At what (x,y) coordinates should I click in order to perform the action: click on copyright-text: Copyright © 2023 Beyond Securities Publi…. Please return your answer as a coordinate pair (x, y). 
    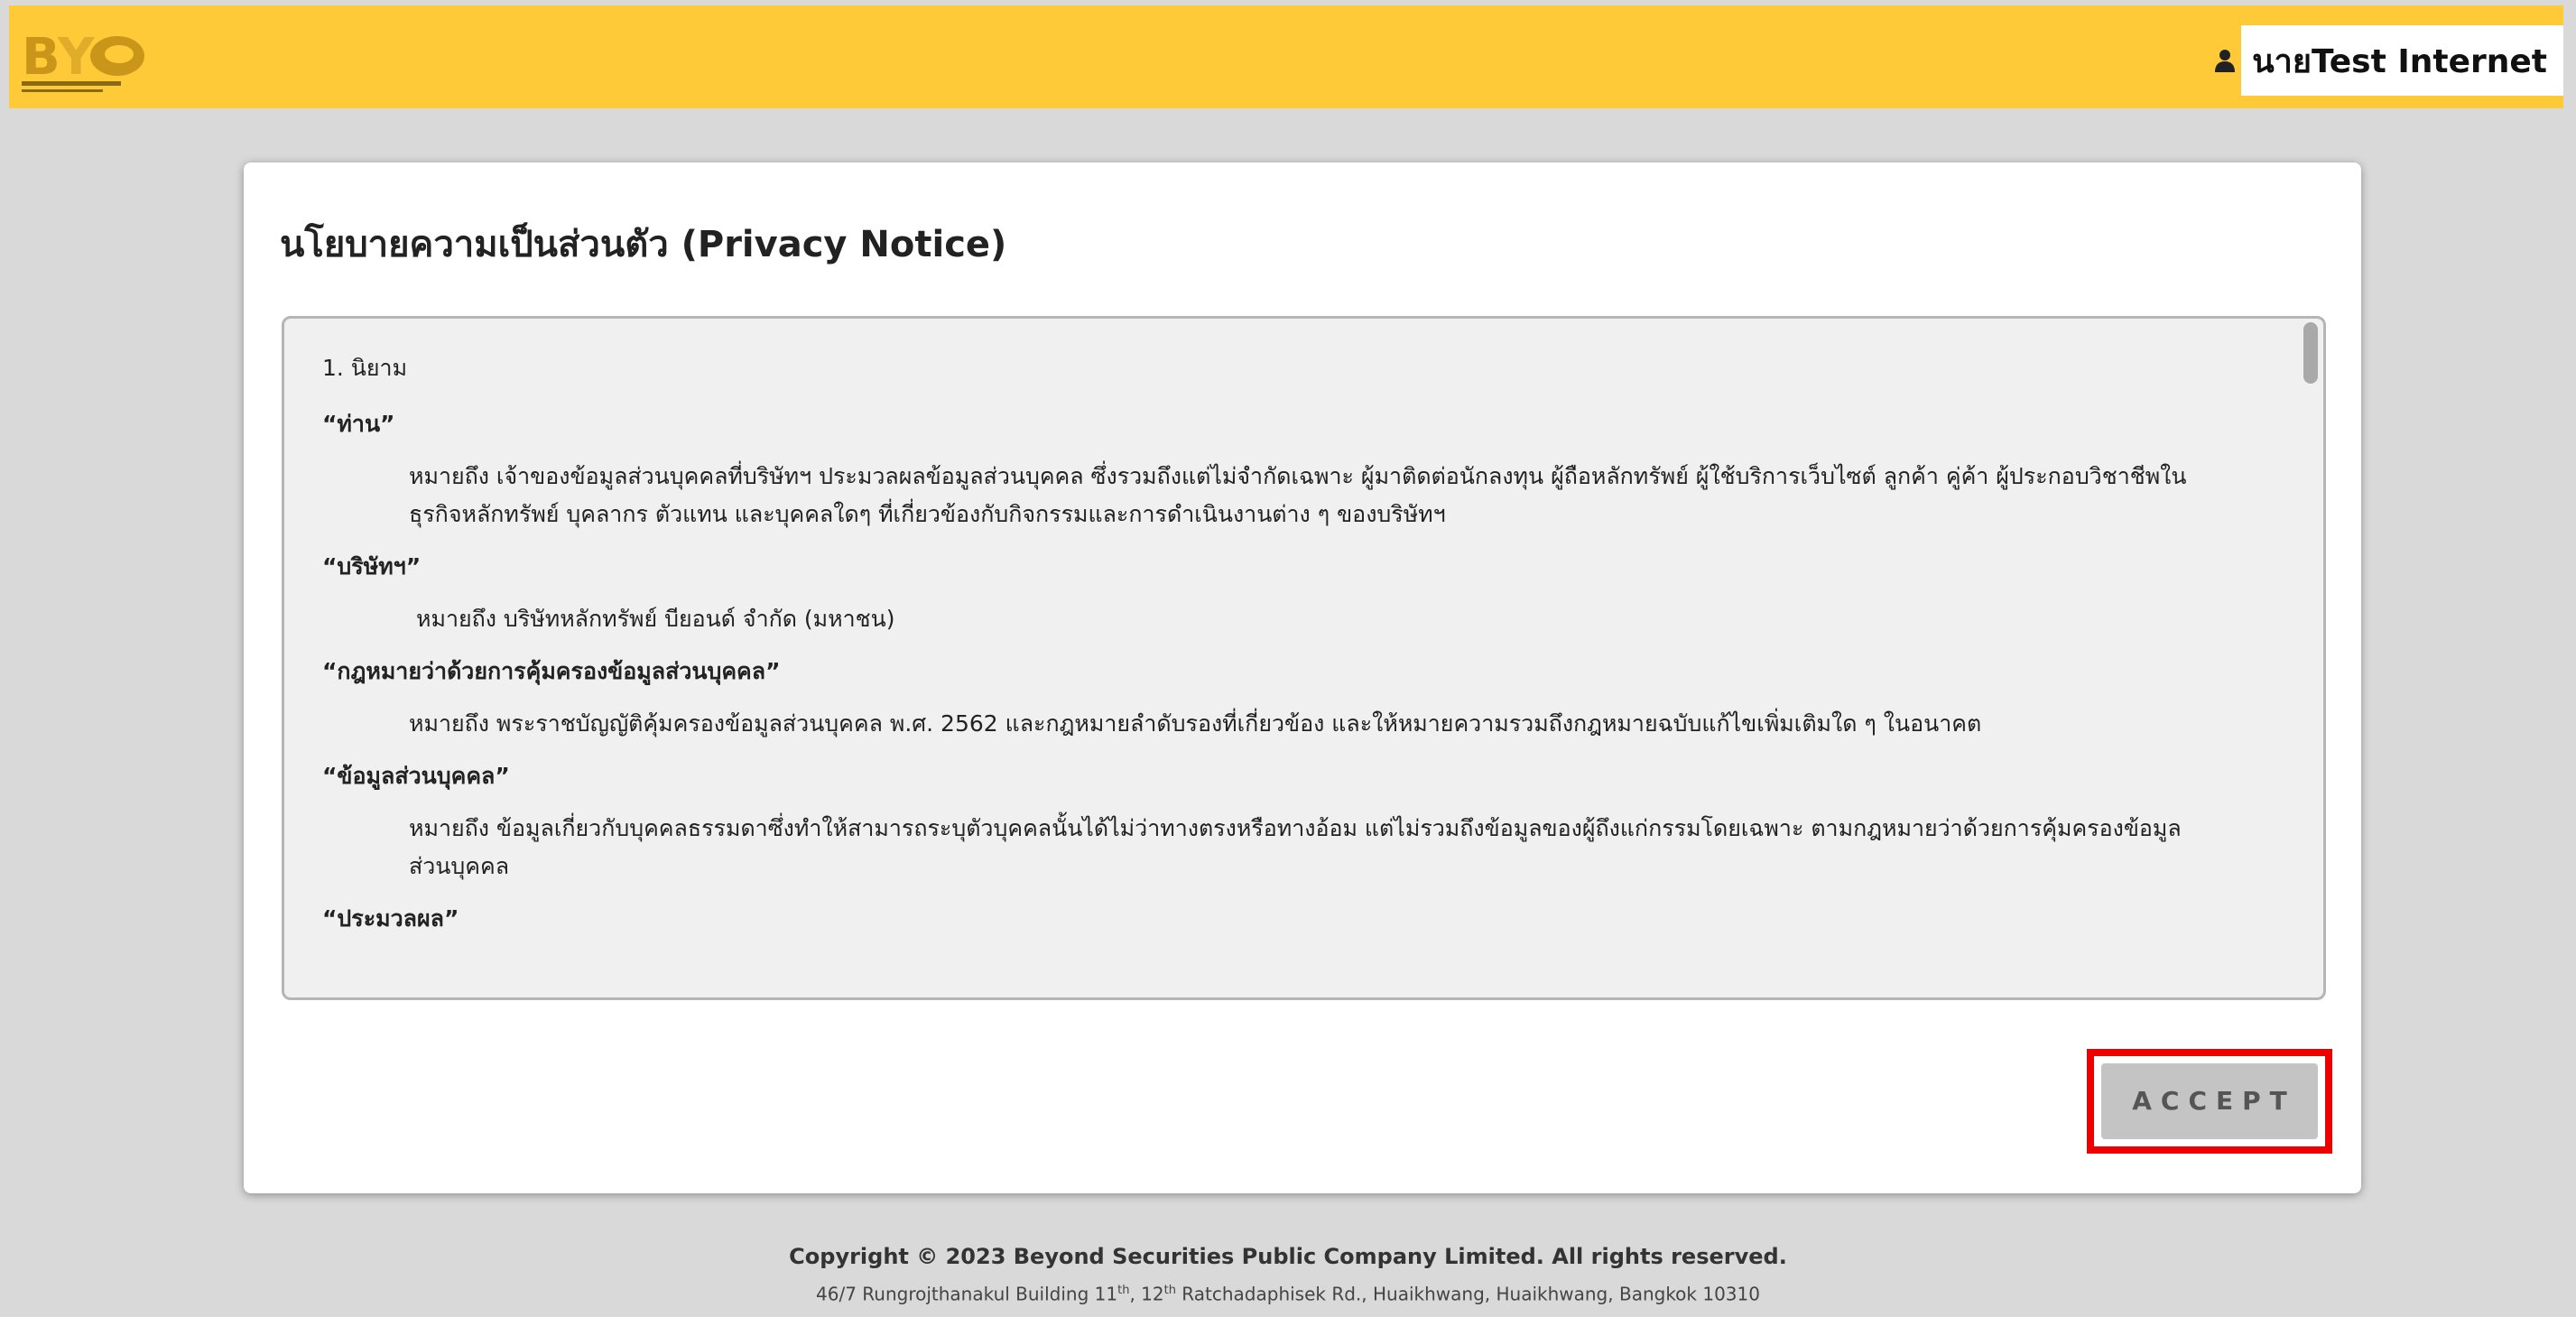
    Looking at the image, I should click on (1288, 1256).